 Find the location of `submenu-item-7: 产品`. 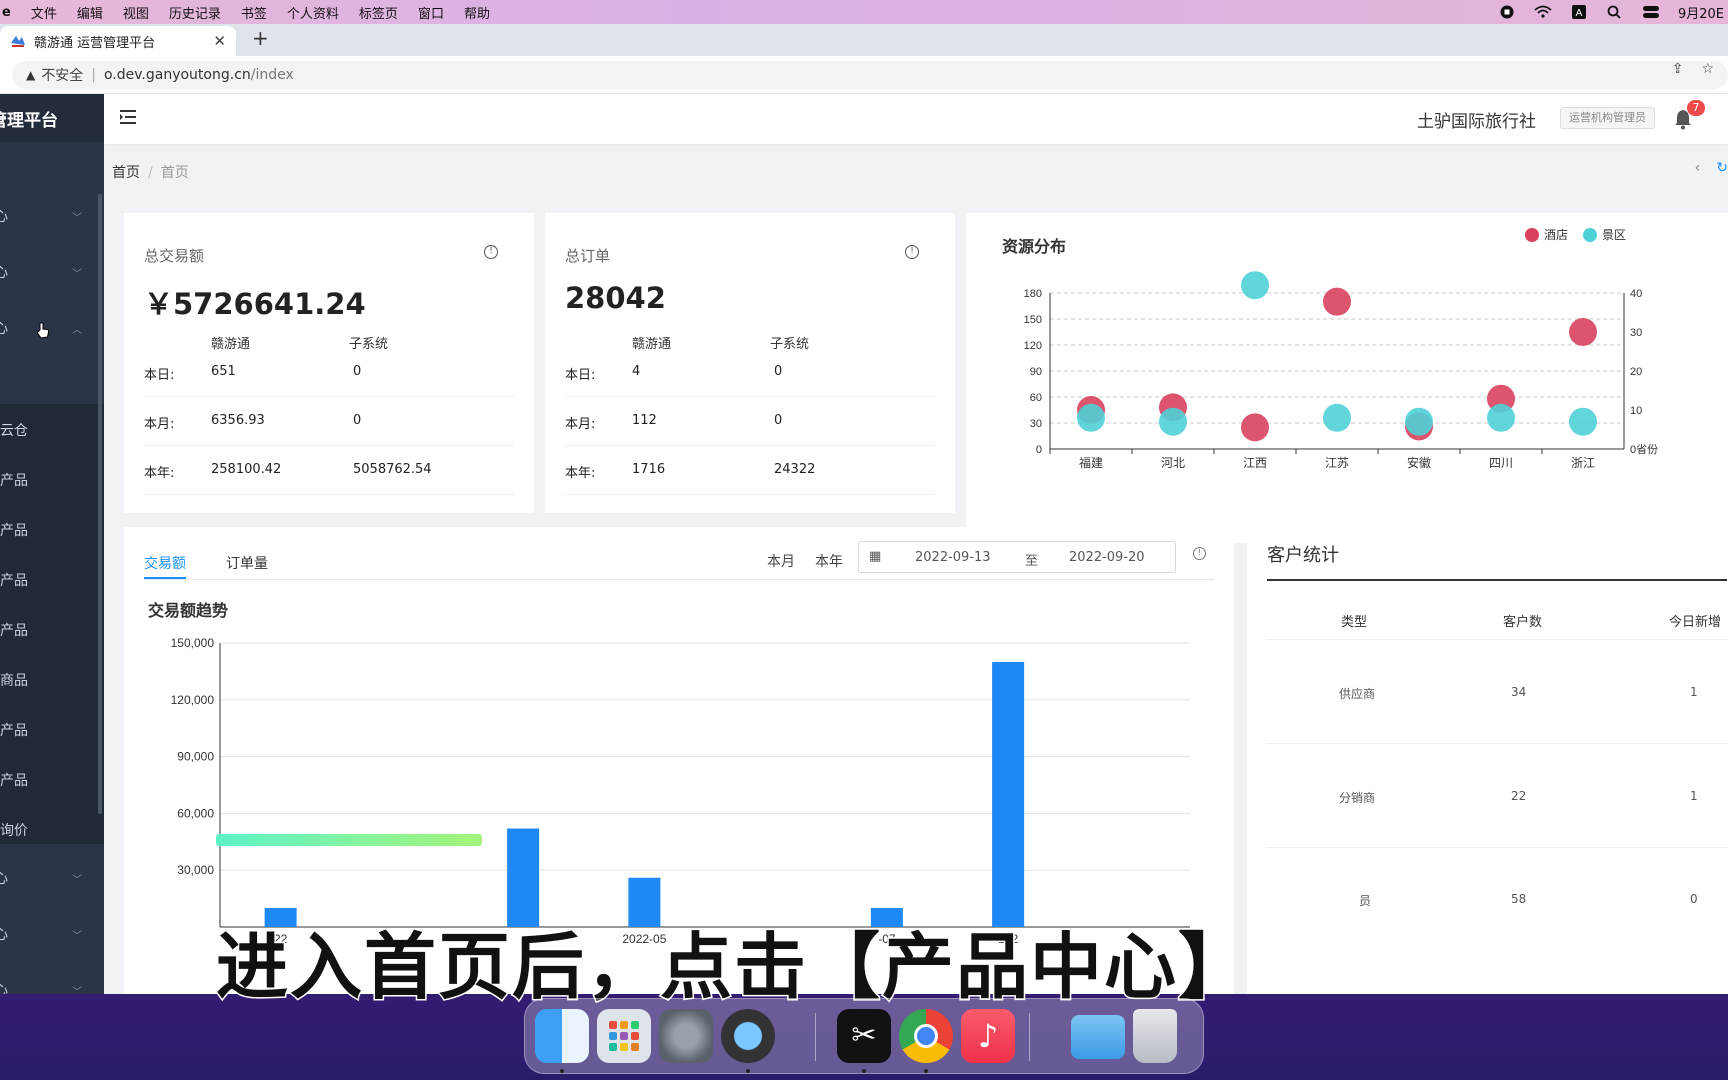

submenu-item-7: 产品 is located at coordinates (14, 730).